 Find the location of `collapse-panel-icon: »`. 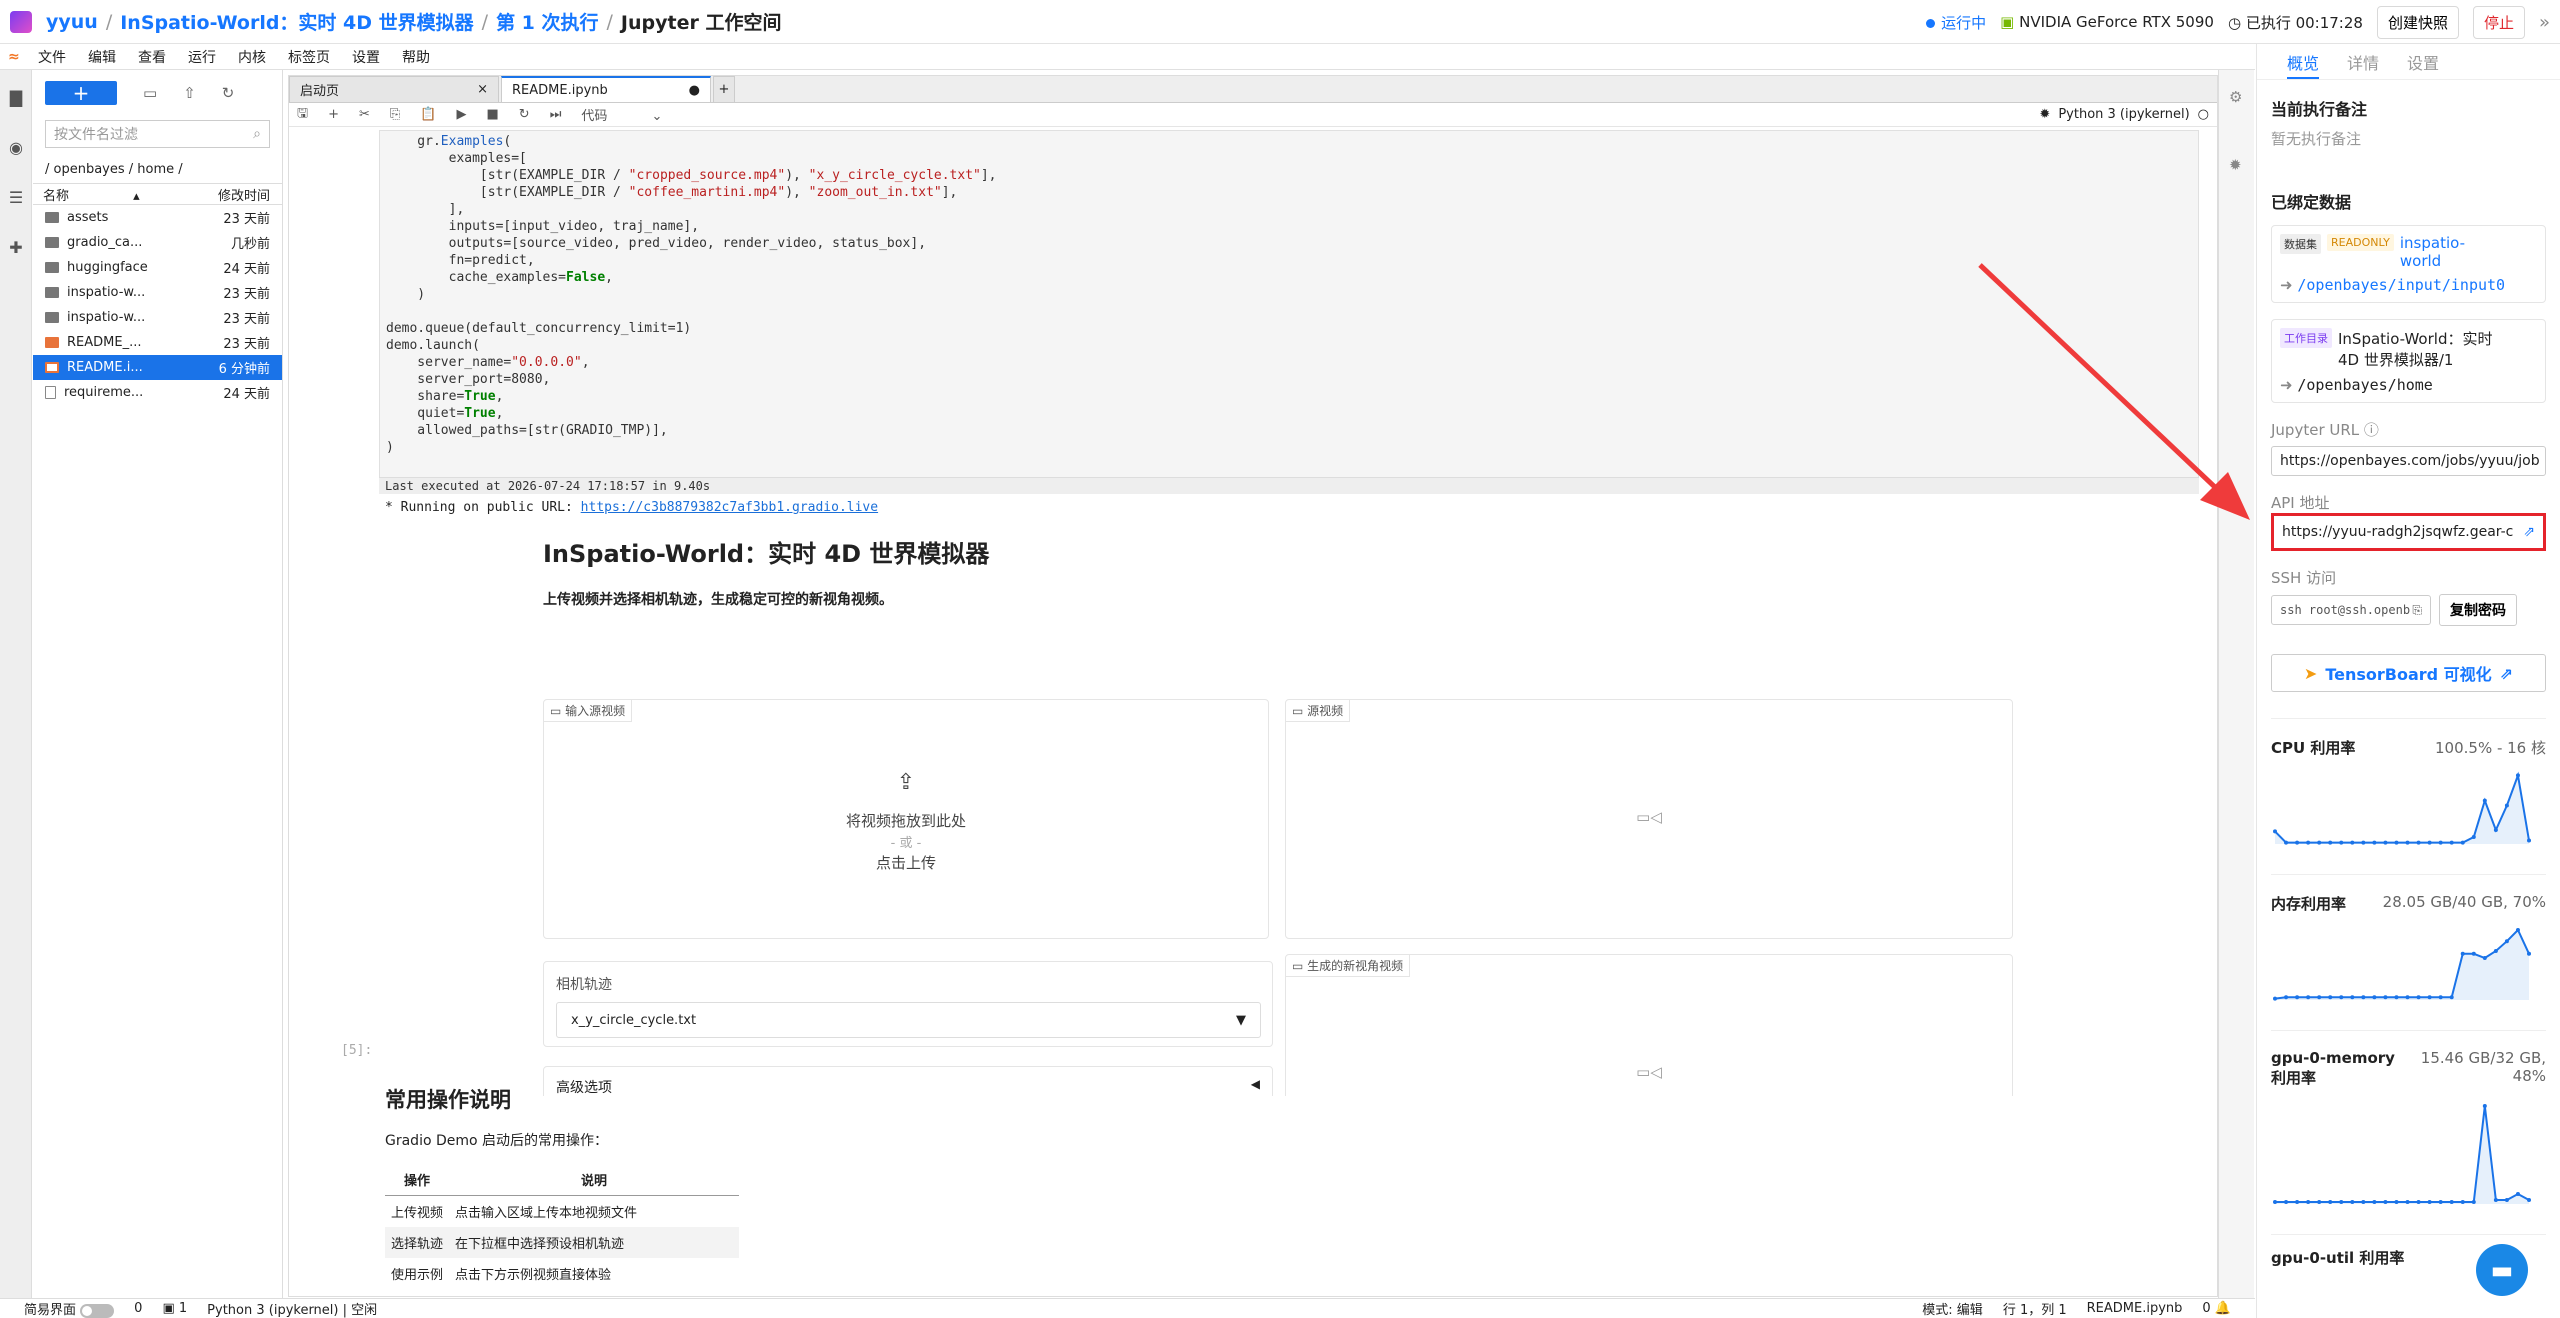

collapse-panel-icon: » is located at coordinates (2544, 22).